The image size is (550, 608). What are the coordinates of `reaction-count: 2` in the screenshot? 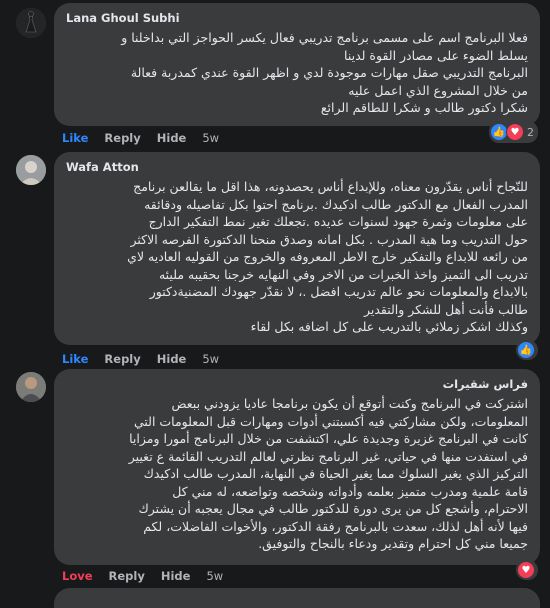 It's located at (530, 132).